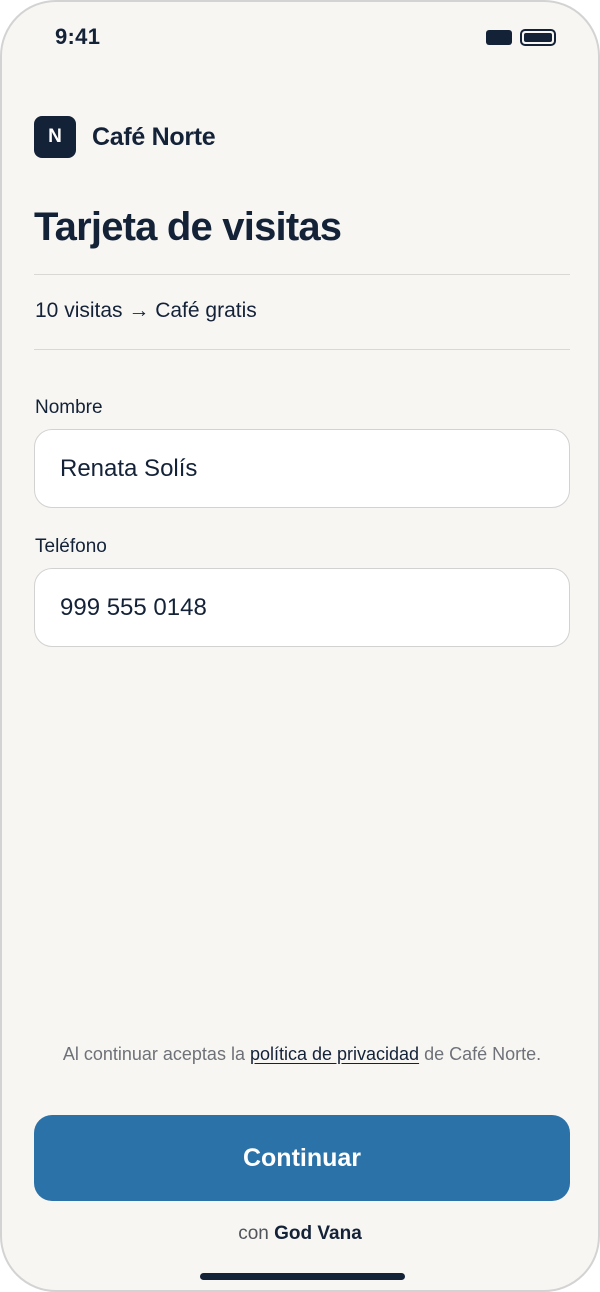 Image resolution: width=600 pixels, height=1292 pixels. Describe the element at coordinates (480, 1054) in the screenshot. I see `consent-suffix: de Café Norte.` at that location.